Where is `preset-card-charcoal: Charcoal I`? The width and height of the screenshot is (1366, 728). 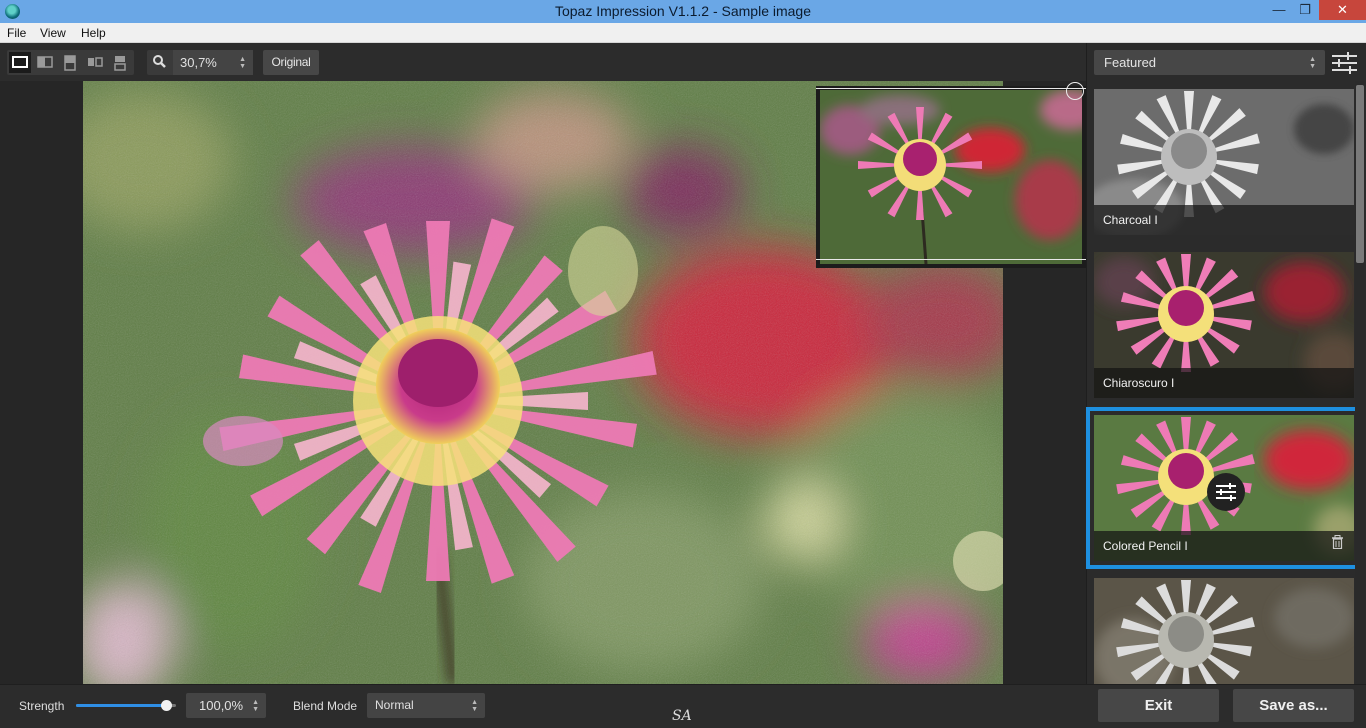 preset-card-charcoal: Charcoal I is located at coordinates (1224, 162).